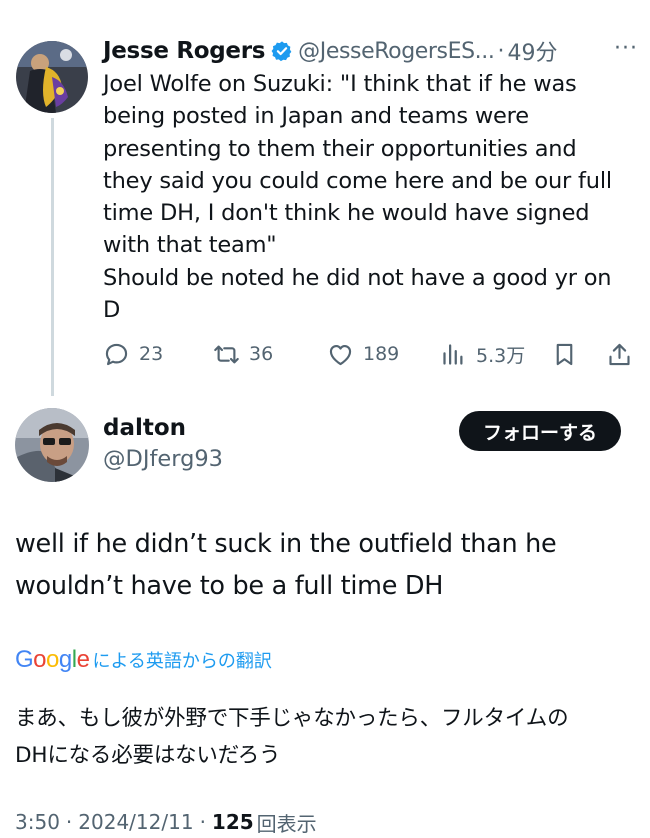  I want to click on views-icon, so click(453, 354).